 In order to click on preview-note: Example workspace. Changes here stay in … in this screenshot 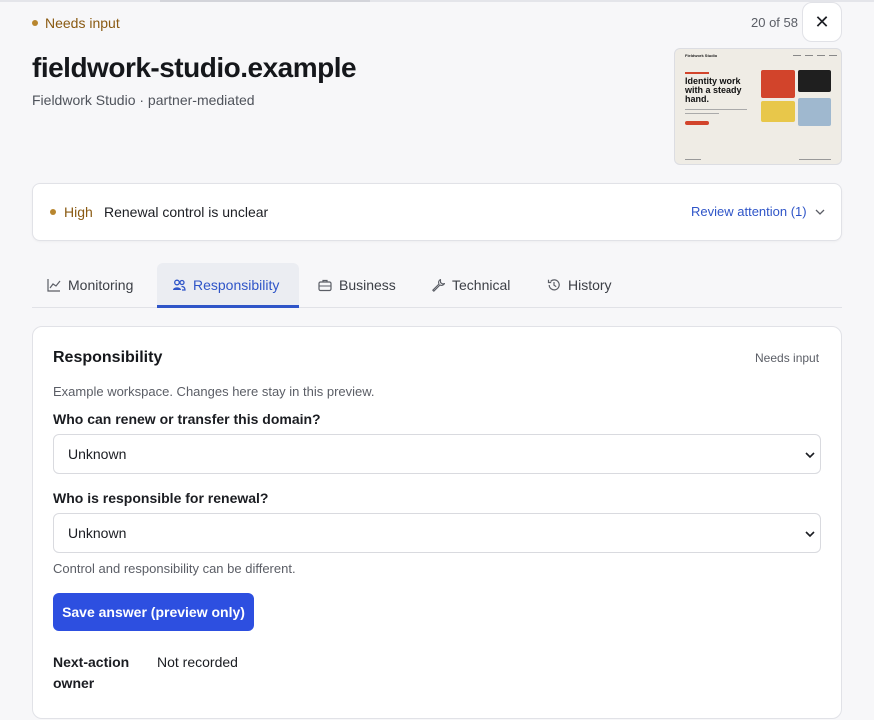, I will do `click(214, 391)`.